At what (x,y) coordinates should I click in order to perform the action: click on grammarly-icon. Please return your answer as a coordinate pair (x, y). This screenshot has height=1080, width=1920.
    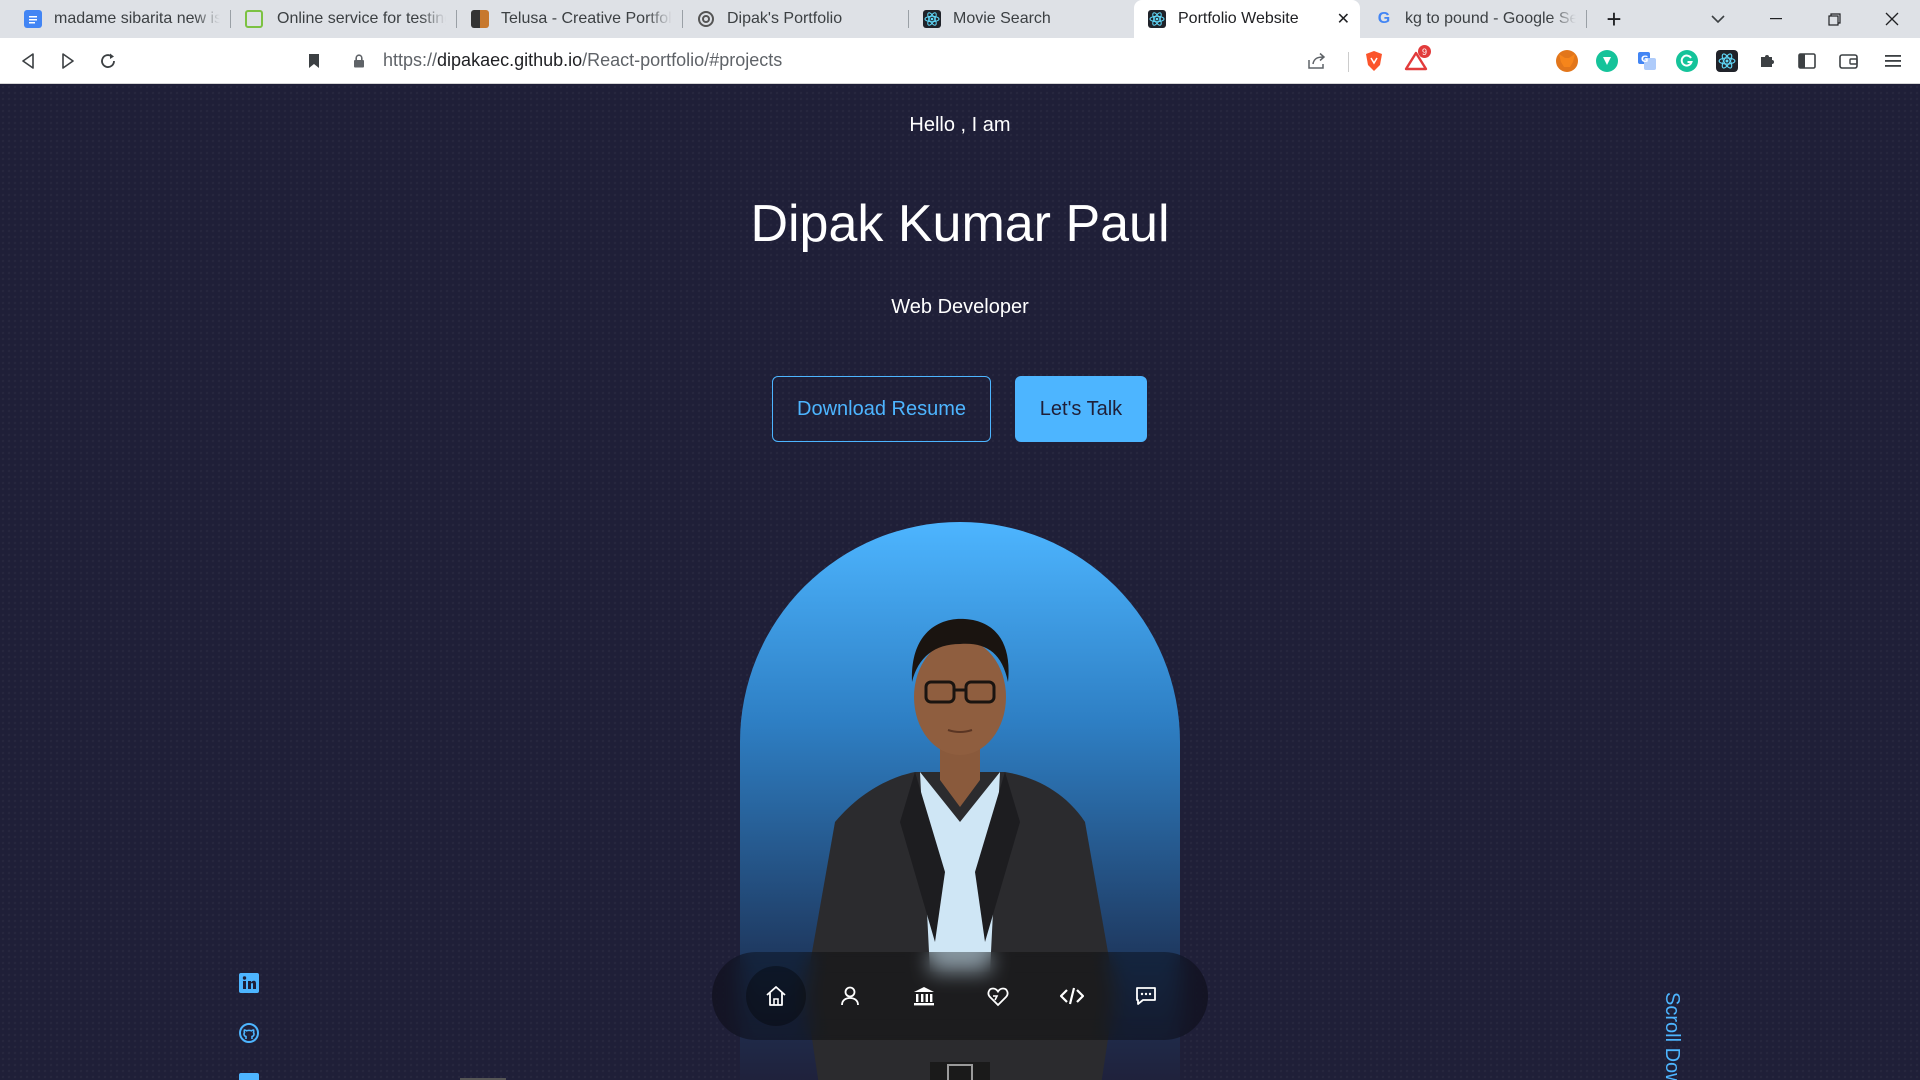
    Looking at the image, I should click on (1687, 61).